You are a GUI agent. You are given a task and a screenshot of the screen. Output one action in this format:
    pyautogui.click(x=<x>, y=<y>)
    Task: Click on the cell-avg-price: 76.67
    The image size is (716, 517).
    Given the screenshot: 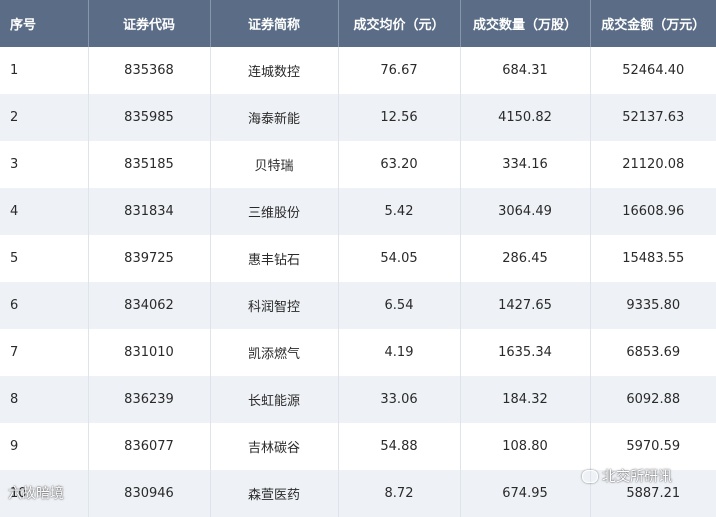 What is the action you would take?
    pyautogui.click(x=399, y=70)
    